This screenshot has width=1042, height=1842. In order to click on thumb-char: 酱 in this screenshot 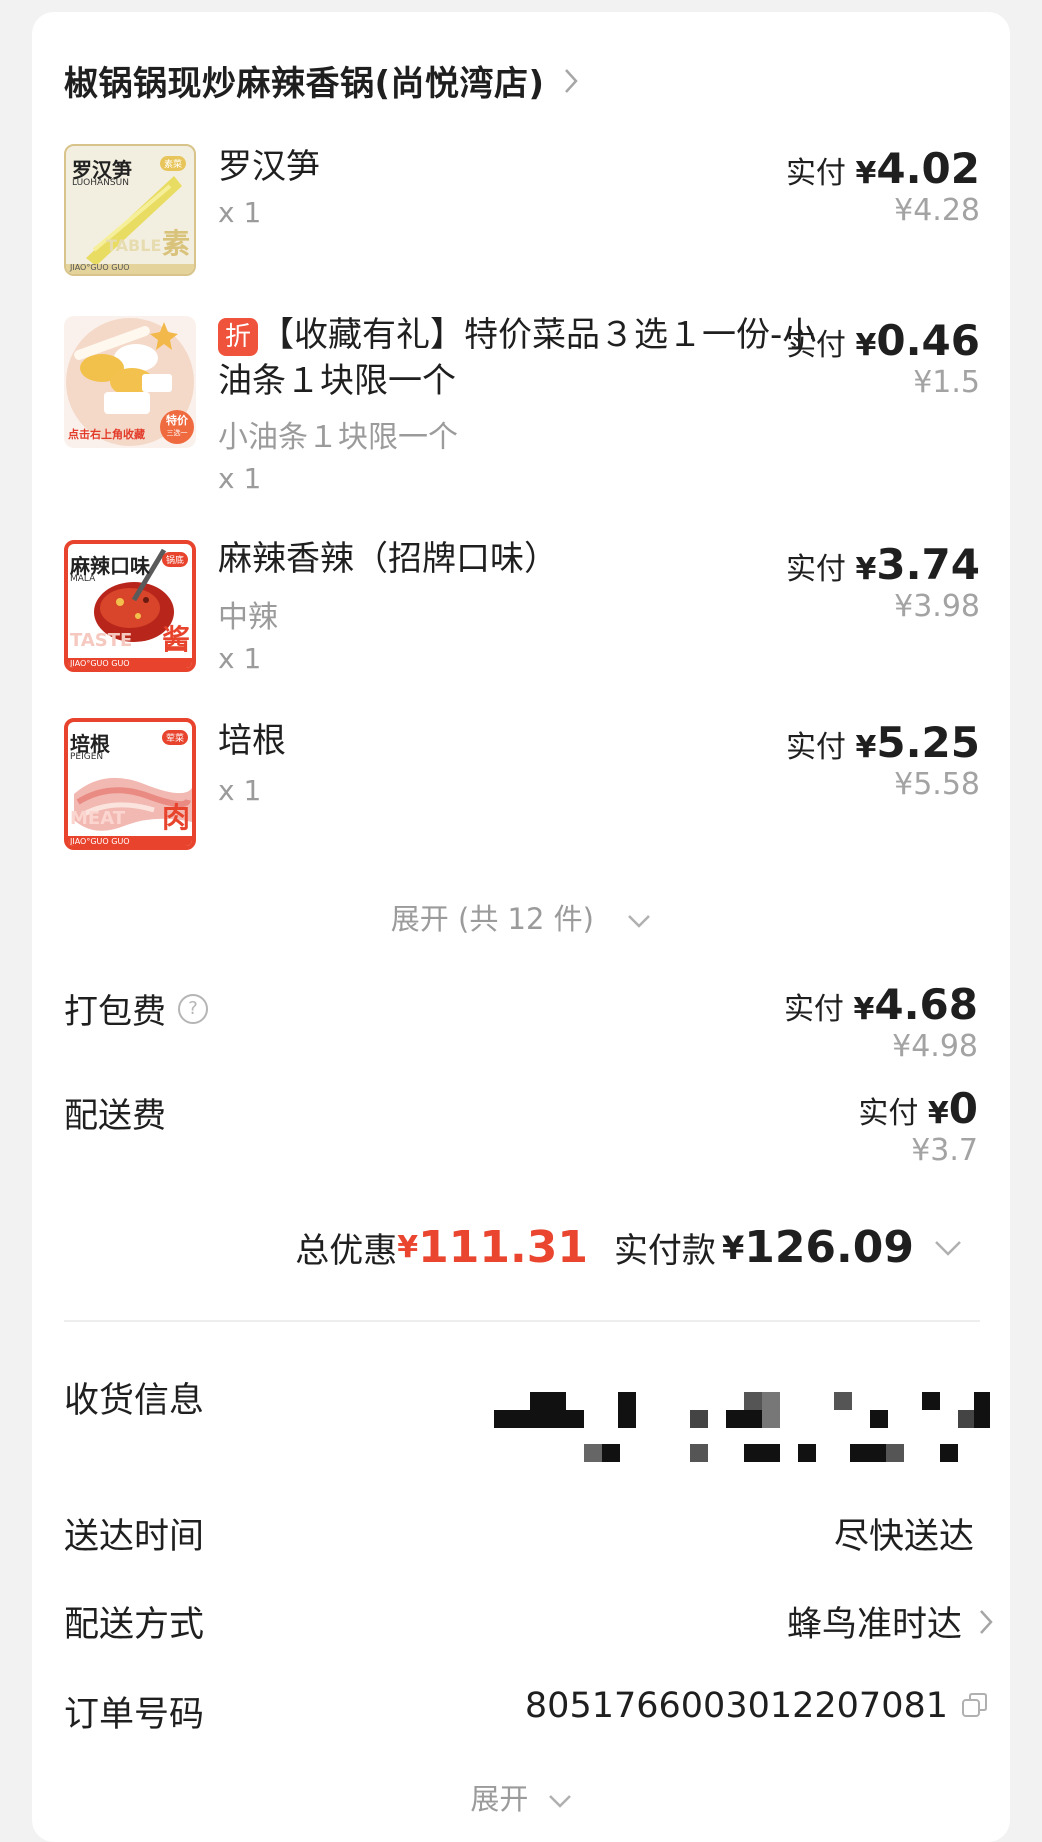, I will do `click(175, 639)`.